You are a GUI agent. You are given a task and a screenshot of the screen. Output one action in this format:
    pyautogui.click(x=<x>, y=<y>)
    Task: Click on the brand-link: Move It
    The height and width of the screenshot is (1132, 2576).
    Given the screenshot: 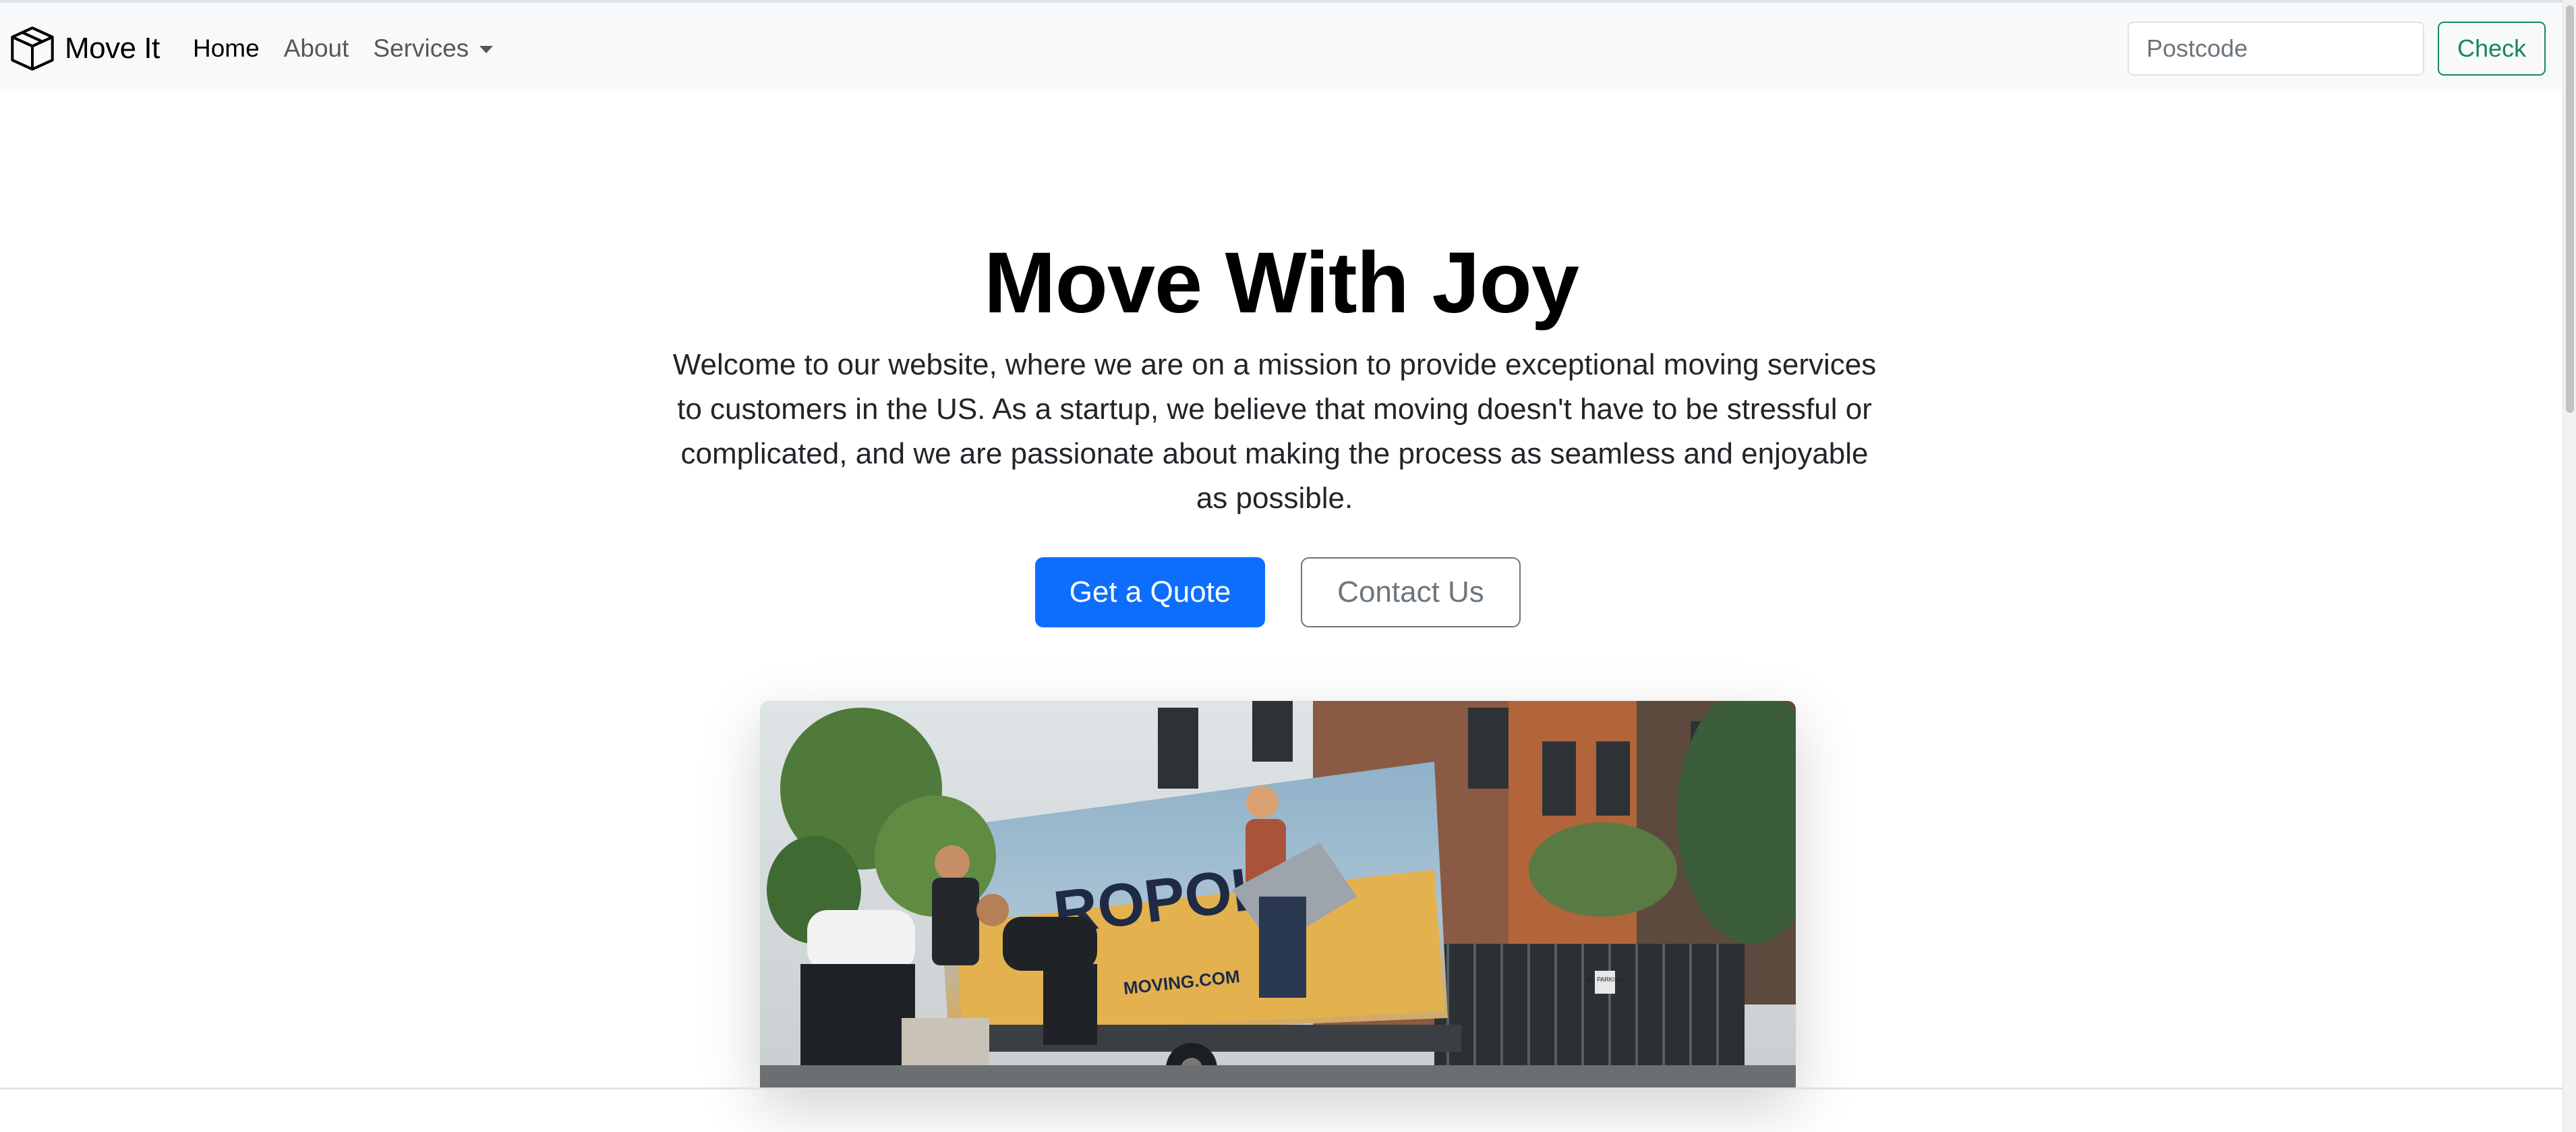 What is the action you would take?
    pyautogui.click(x=84, y=49)
    